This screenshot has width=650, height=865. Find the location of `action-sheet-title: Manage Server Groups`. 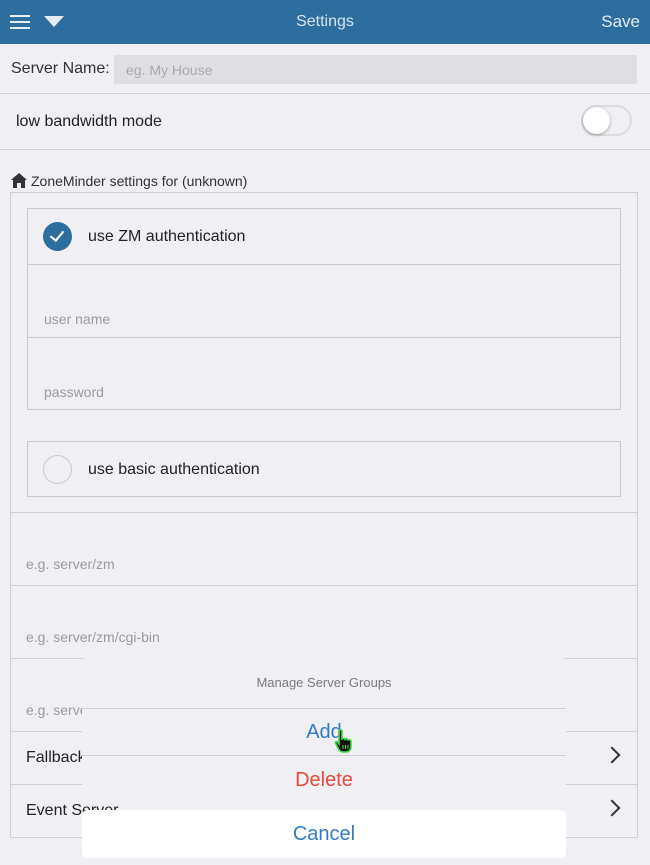

action-sheet-title: Manage Server Groups is located at coordinates (324, 683).